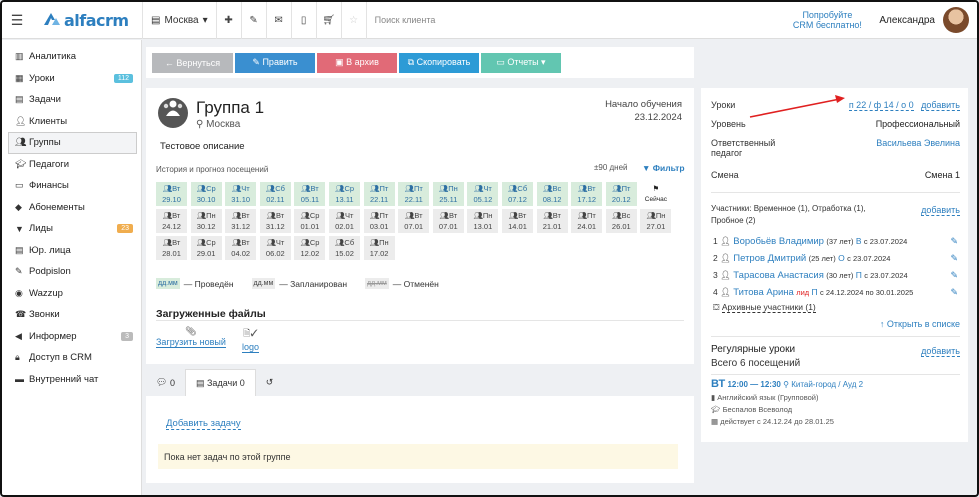 Image resolution: width=979 pixels, height=497 pixels. I want to click on sidebar-item-10: ✎ Podpislon, so click(71, 272).